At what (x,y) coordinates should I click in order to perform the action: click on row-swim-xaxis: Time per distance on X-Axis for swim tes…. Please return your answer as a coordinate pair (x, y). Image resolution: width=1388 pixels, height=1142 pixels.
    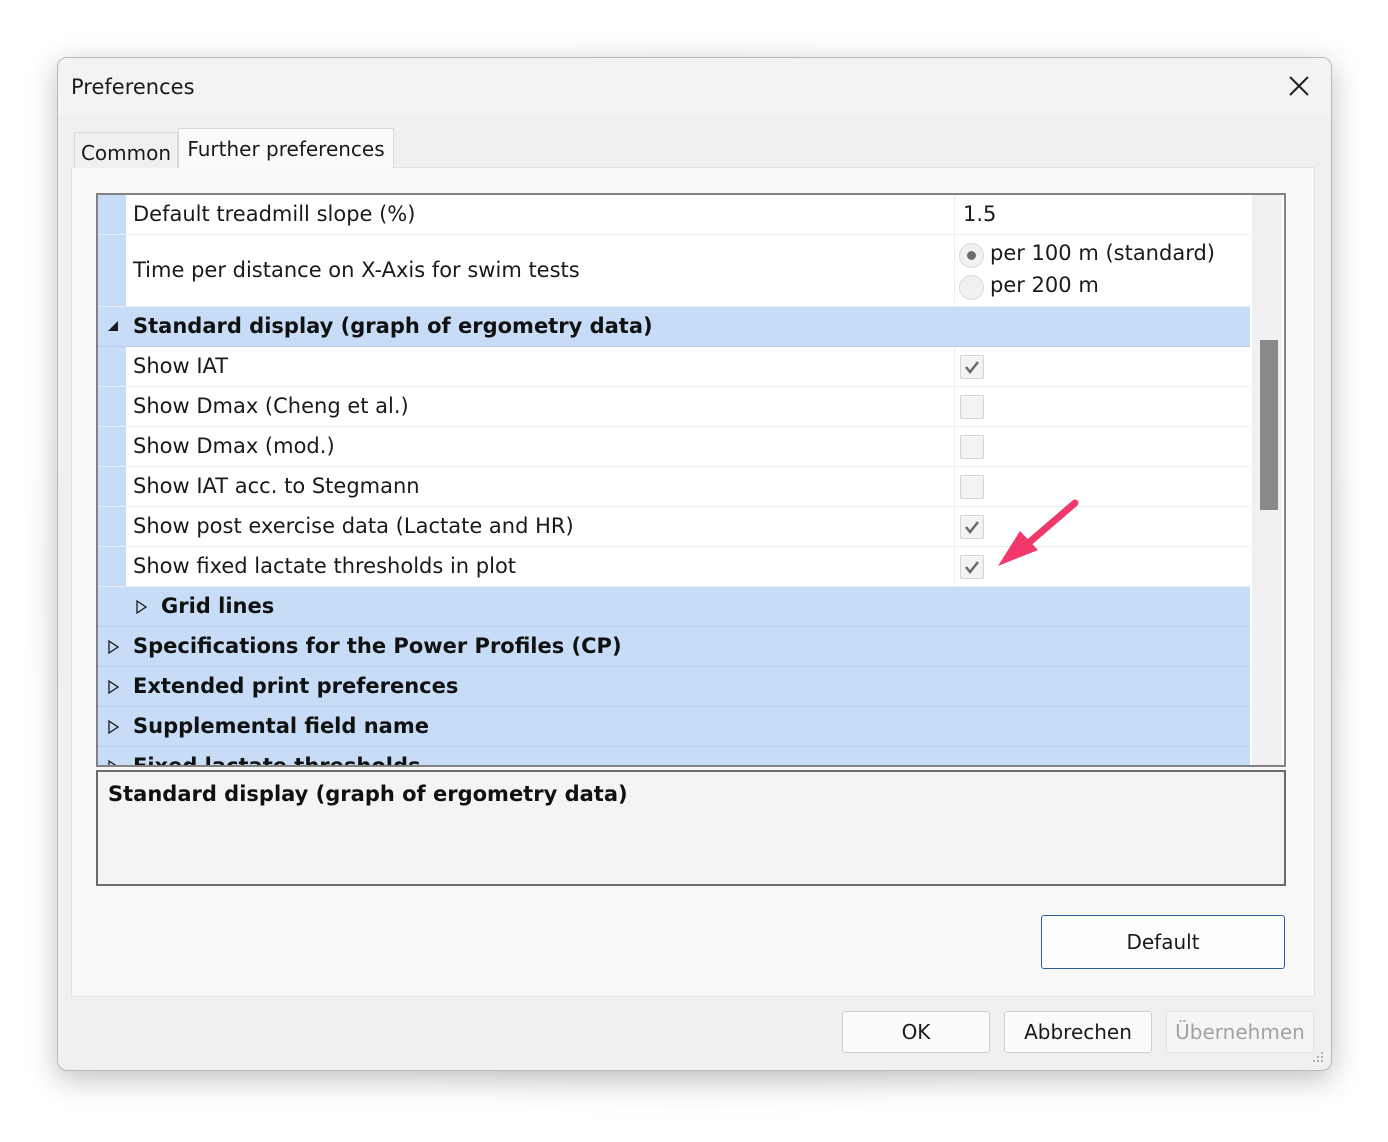
    Looking at the image, I should click on (674, 271).